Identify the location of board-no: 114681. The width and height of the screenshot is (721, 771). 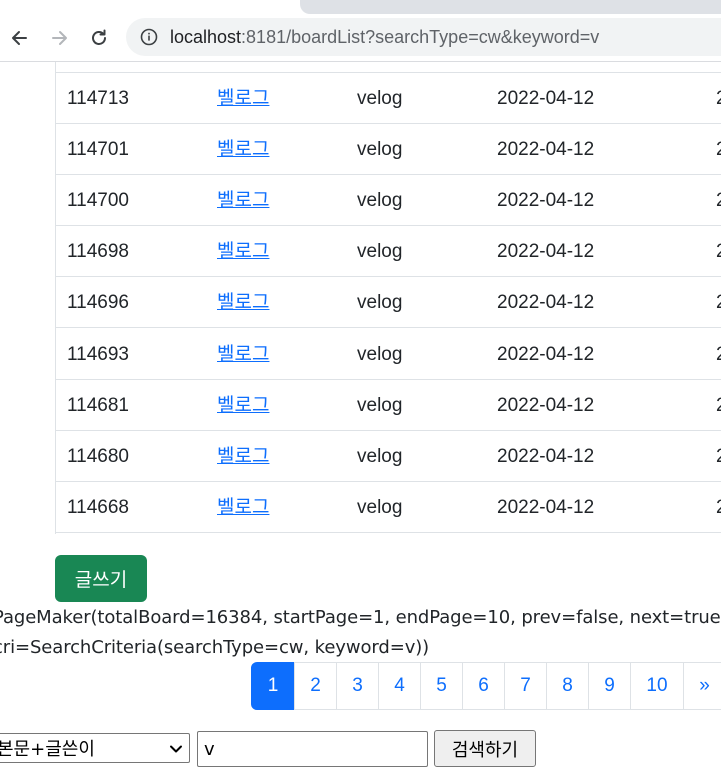
(98, 405).